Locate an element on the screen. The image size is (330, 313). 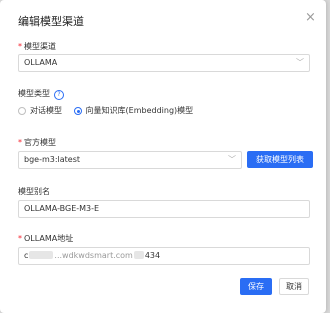
official-model-value: bge-m3:latest is located at coordinates (52, 159).